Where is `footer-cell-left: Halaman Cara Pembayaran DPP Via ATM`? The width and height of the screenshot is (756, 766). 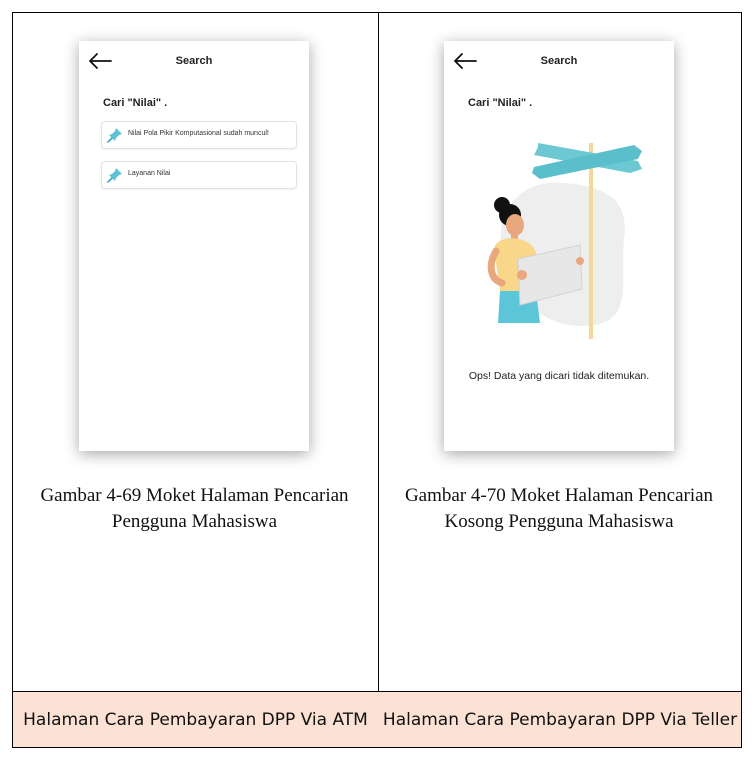 footer-cell-left: Halaman Cara Pembayaran DPP Via ATM is located at coordinates (195, 719).